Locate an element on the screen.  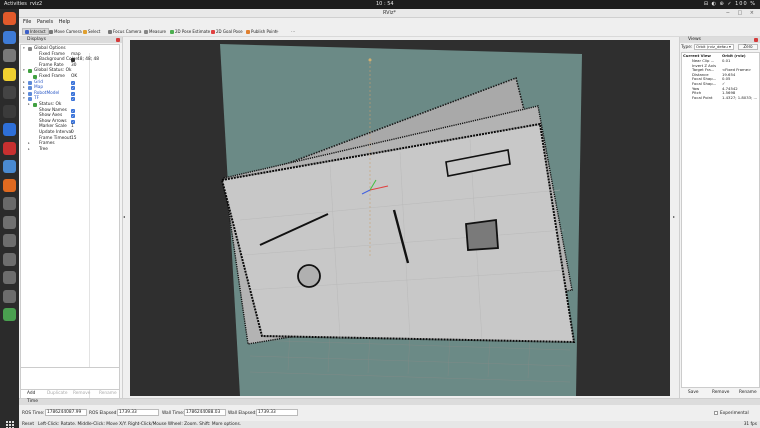
clock: 10 : 54 is located at coordinates (385, 4).